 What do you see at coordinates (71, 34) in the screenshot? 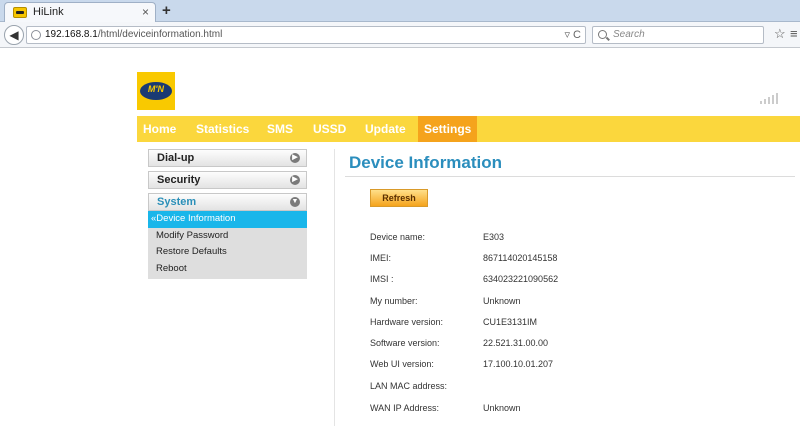
I see `url-host: 192.168.8.1` at bounding box center [71, 34].